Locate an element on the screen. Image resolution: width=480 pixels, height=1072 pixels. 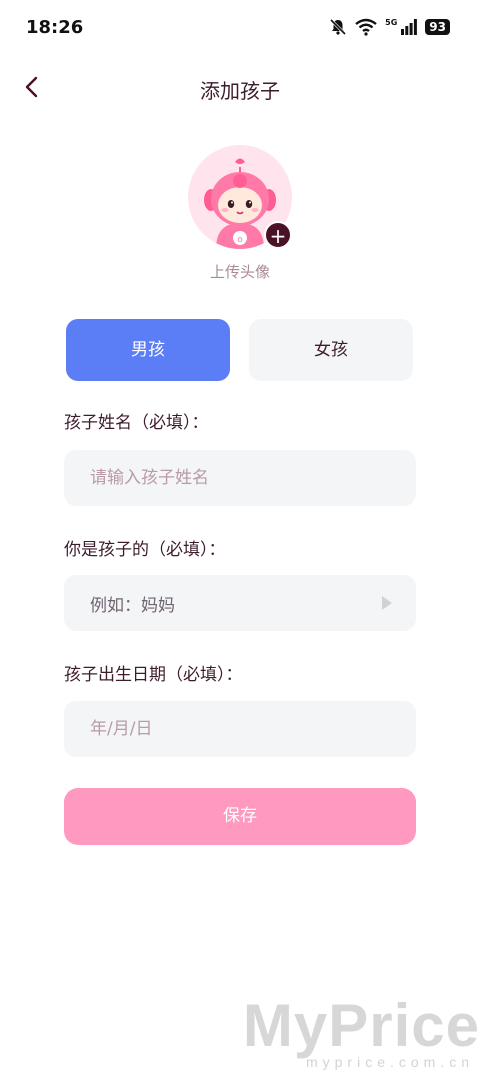
relation-select-value: 例如：妈妈 is located at coordinates (132, 605).